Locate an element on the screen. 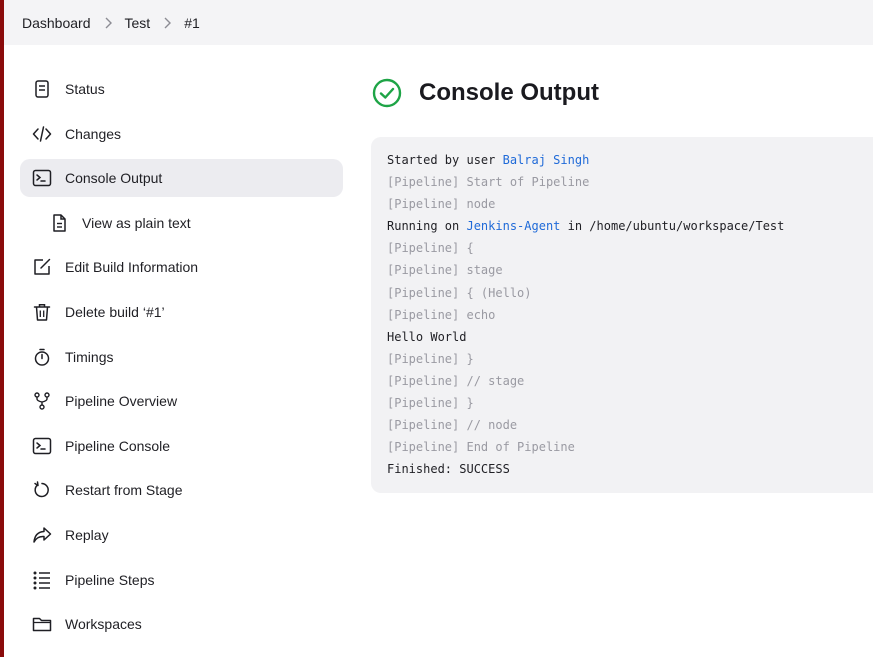 The image size is (873, 657). console-link: Jenkins-Agent is located at coordinates (513, 226).